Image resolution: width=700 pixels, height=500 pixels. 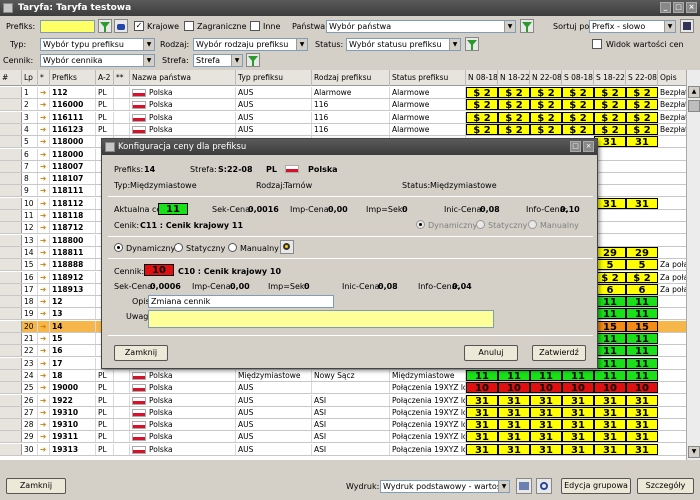 What do you see at coordinates (351, 78) in the screenshot?
I see `col-rodzaj: Rodzaj prefiksu` at bounding box center [351, 78].